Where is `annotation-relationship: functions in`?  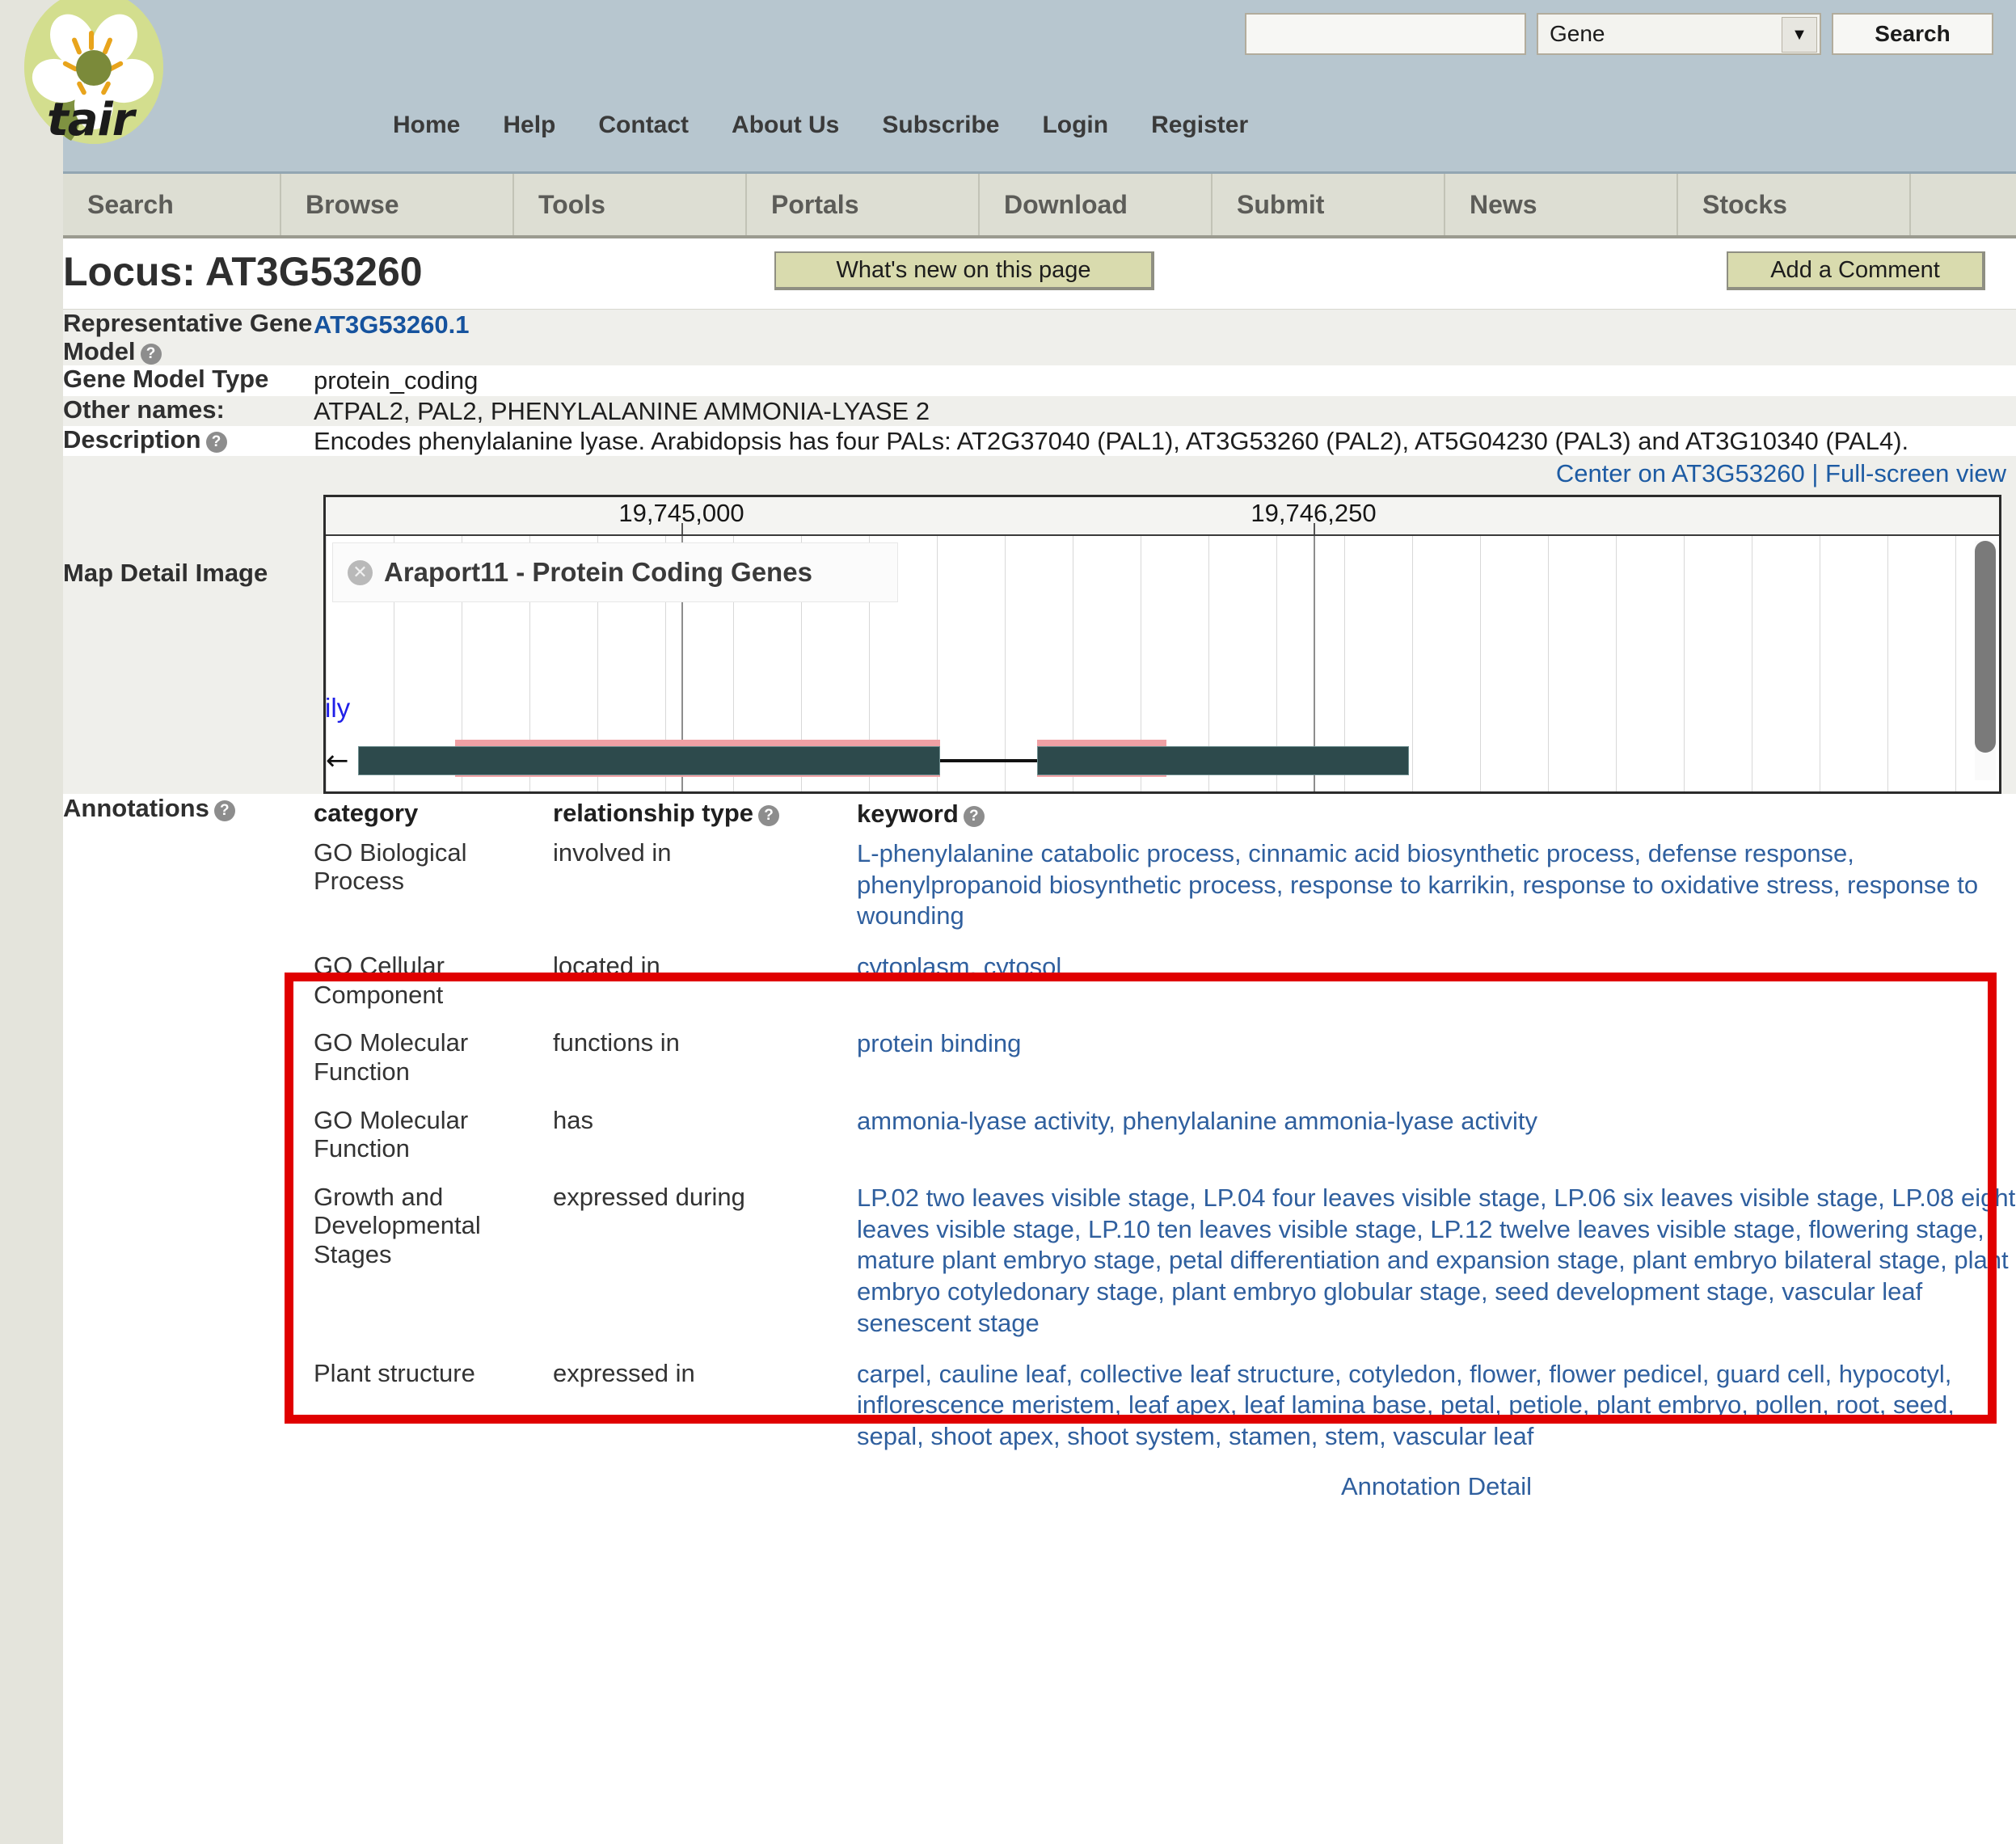 annotation-relationship: functions in is located at coordinates (617, 1042).